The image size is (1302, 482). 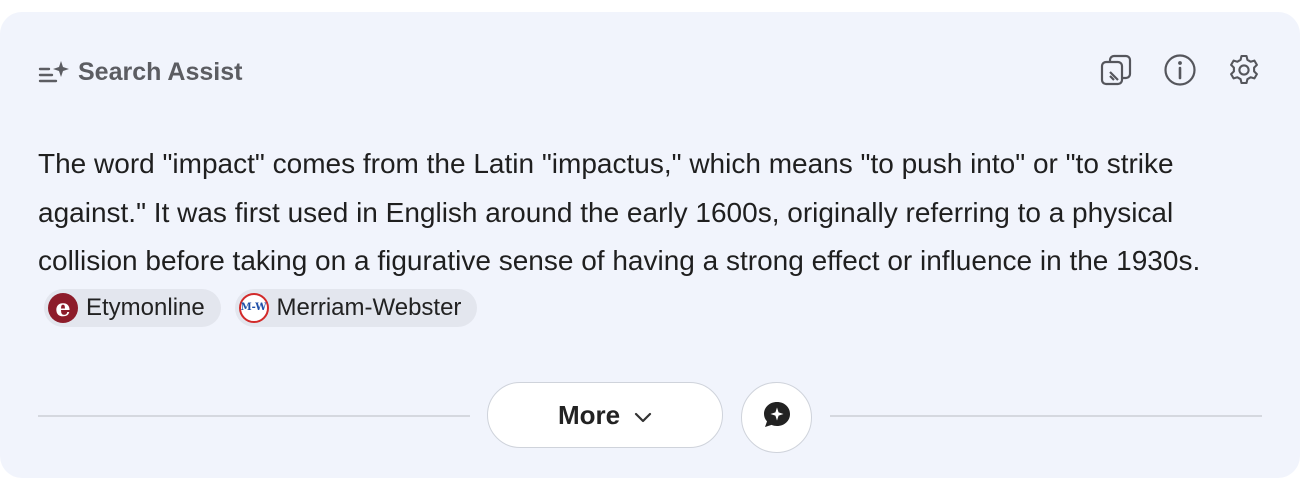 I want to click on card-toolbar, so click(x=1180, y=70).